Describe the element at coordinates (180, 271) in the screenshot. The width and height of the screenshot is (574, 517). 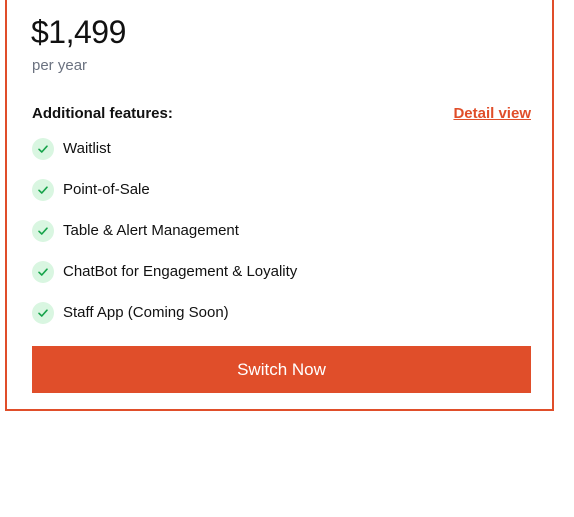
I see `feature-label: ChatBot for Engagement & Loyality` at that location.